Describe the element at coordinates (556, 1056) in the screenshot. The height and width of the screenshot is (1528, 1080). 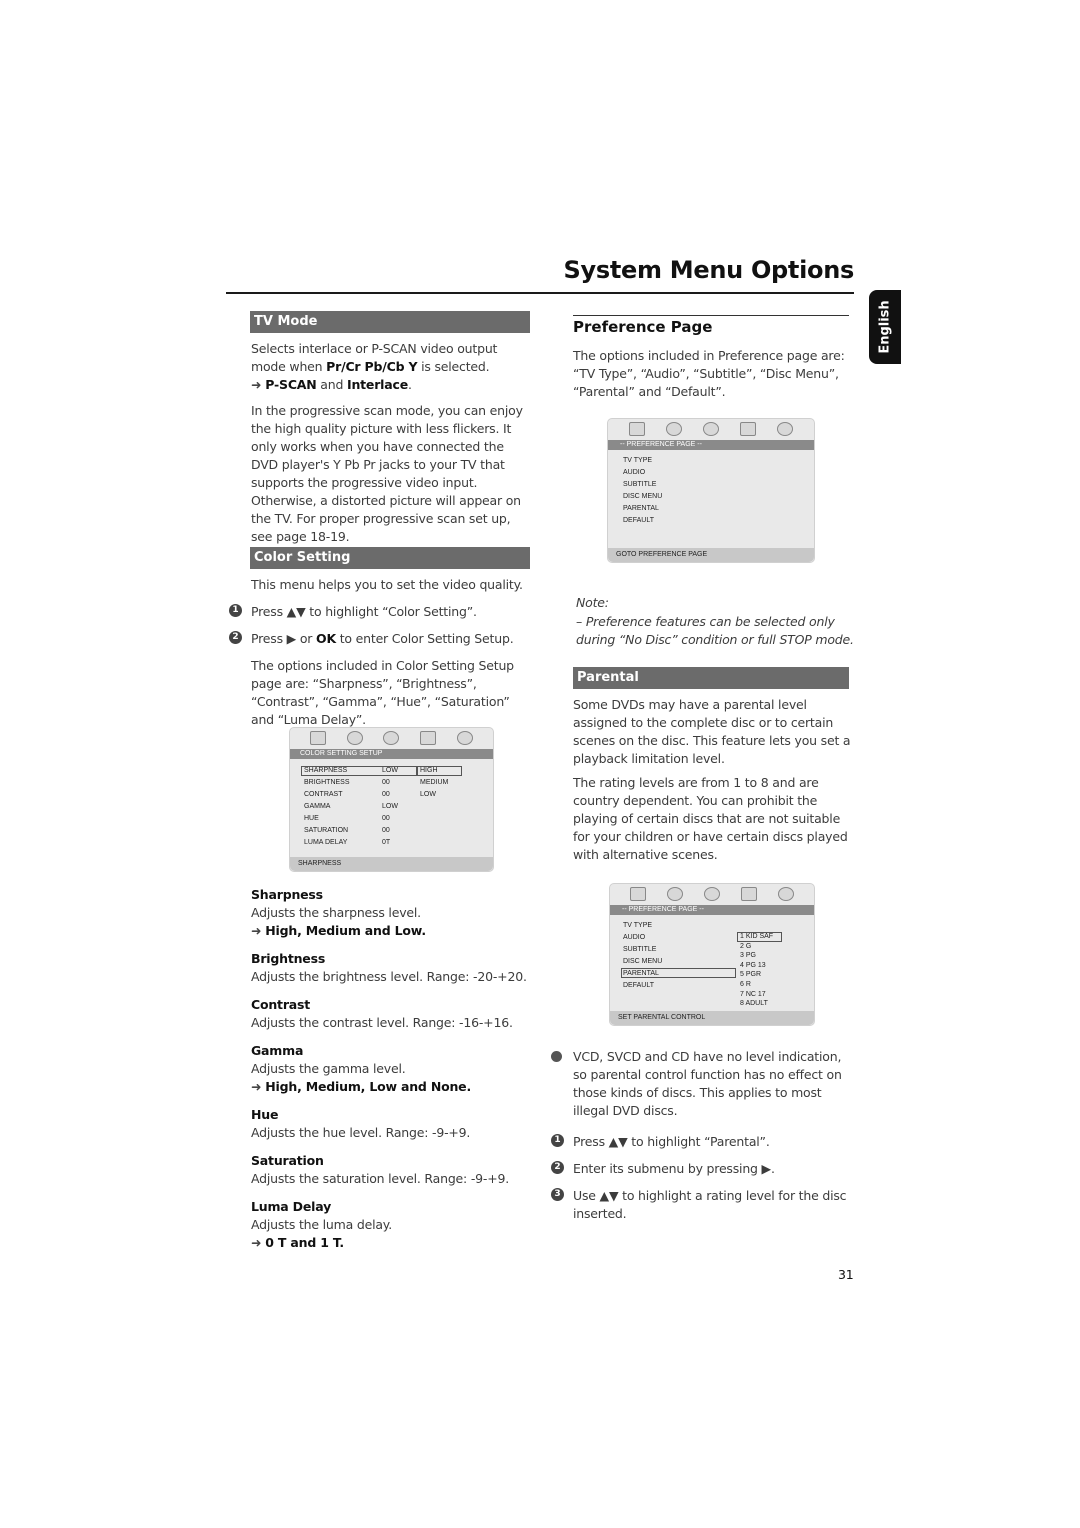
I see `bullet-icon` at that location.